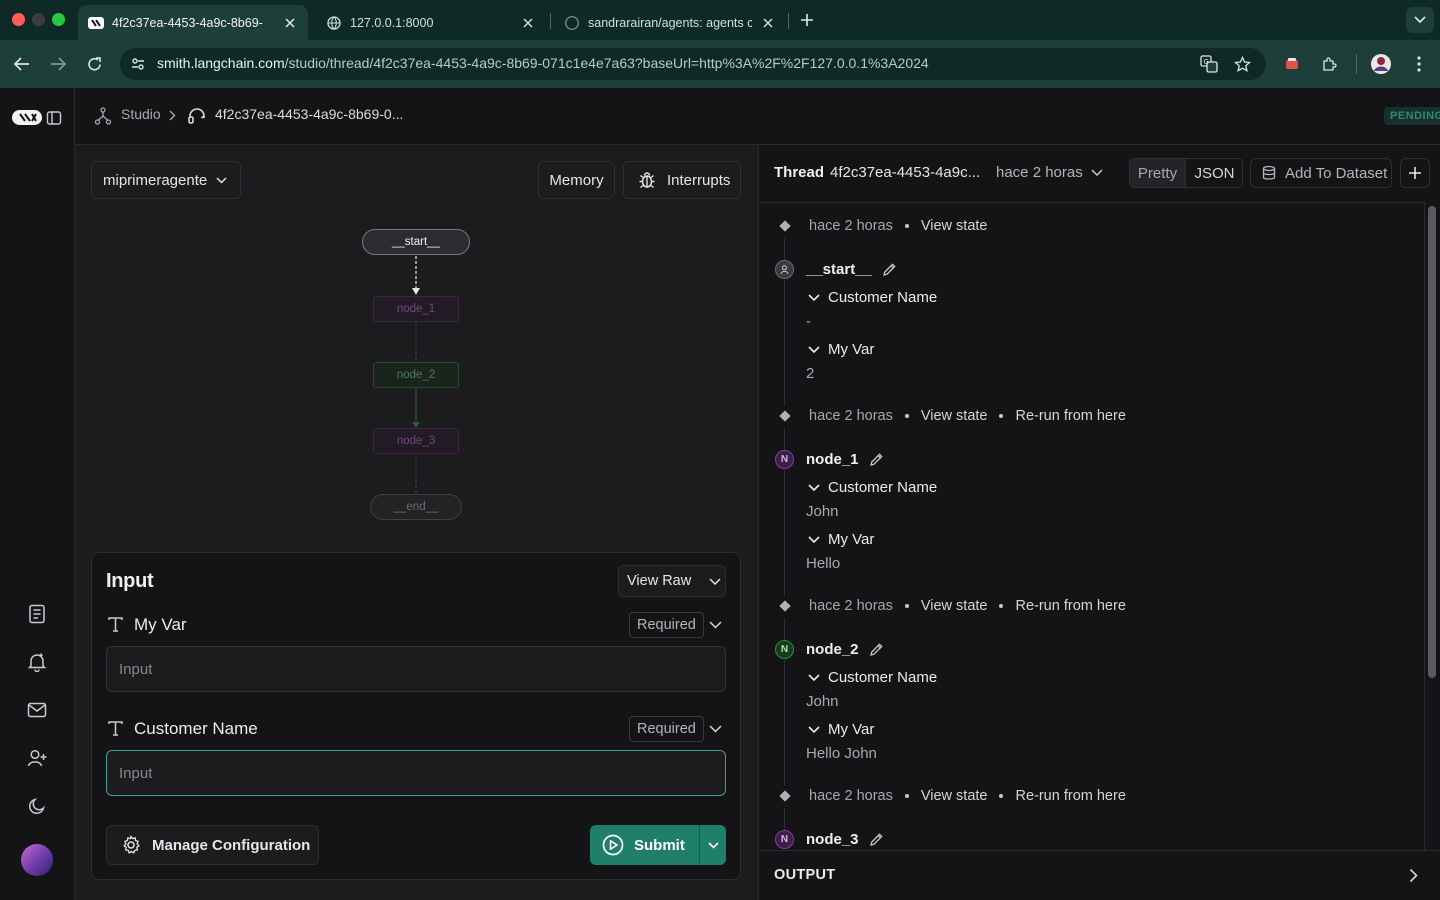  What do you see at coordinates (1412, 116) in the screenshot?
I see `status-badge: PENDING` at bounding box center [1412, 116].